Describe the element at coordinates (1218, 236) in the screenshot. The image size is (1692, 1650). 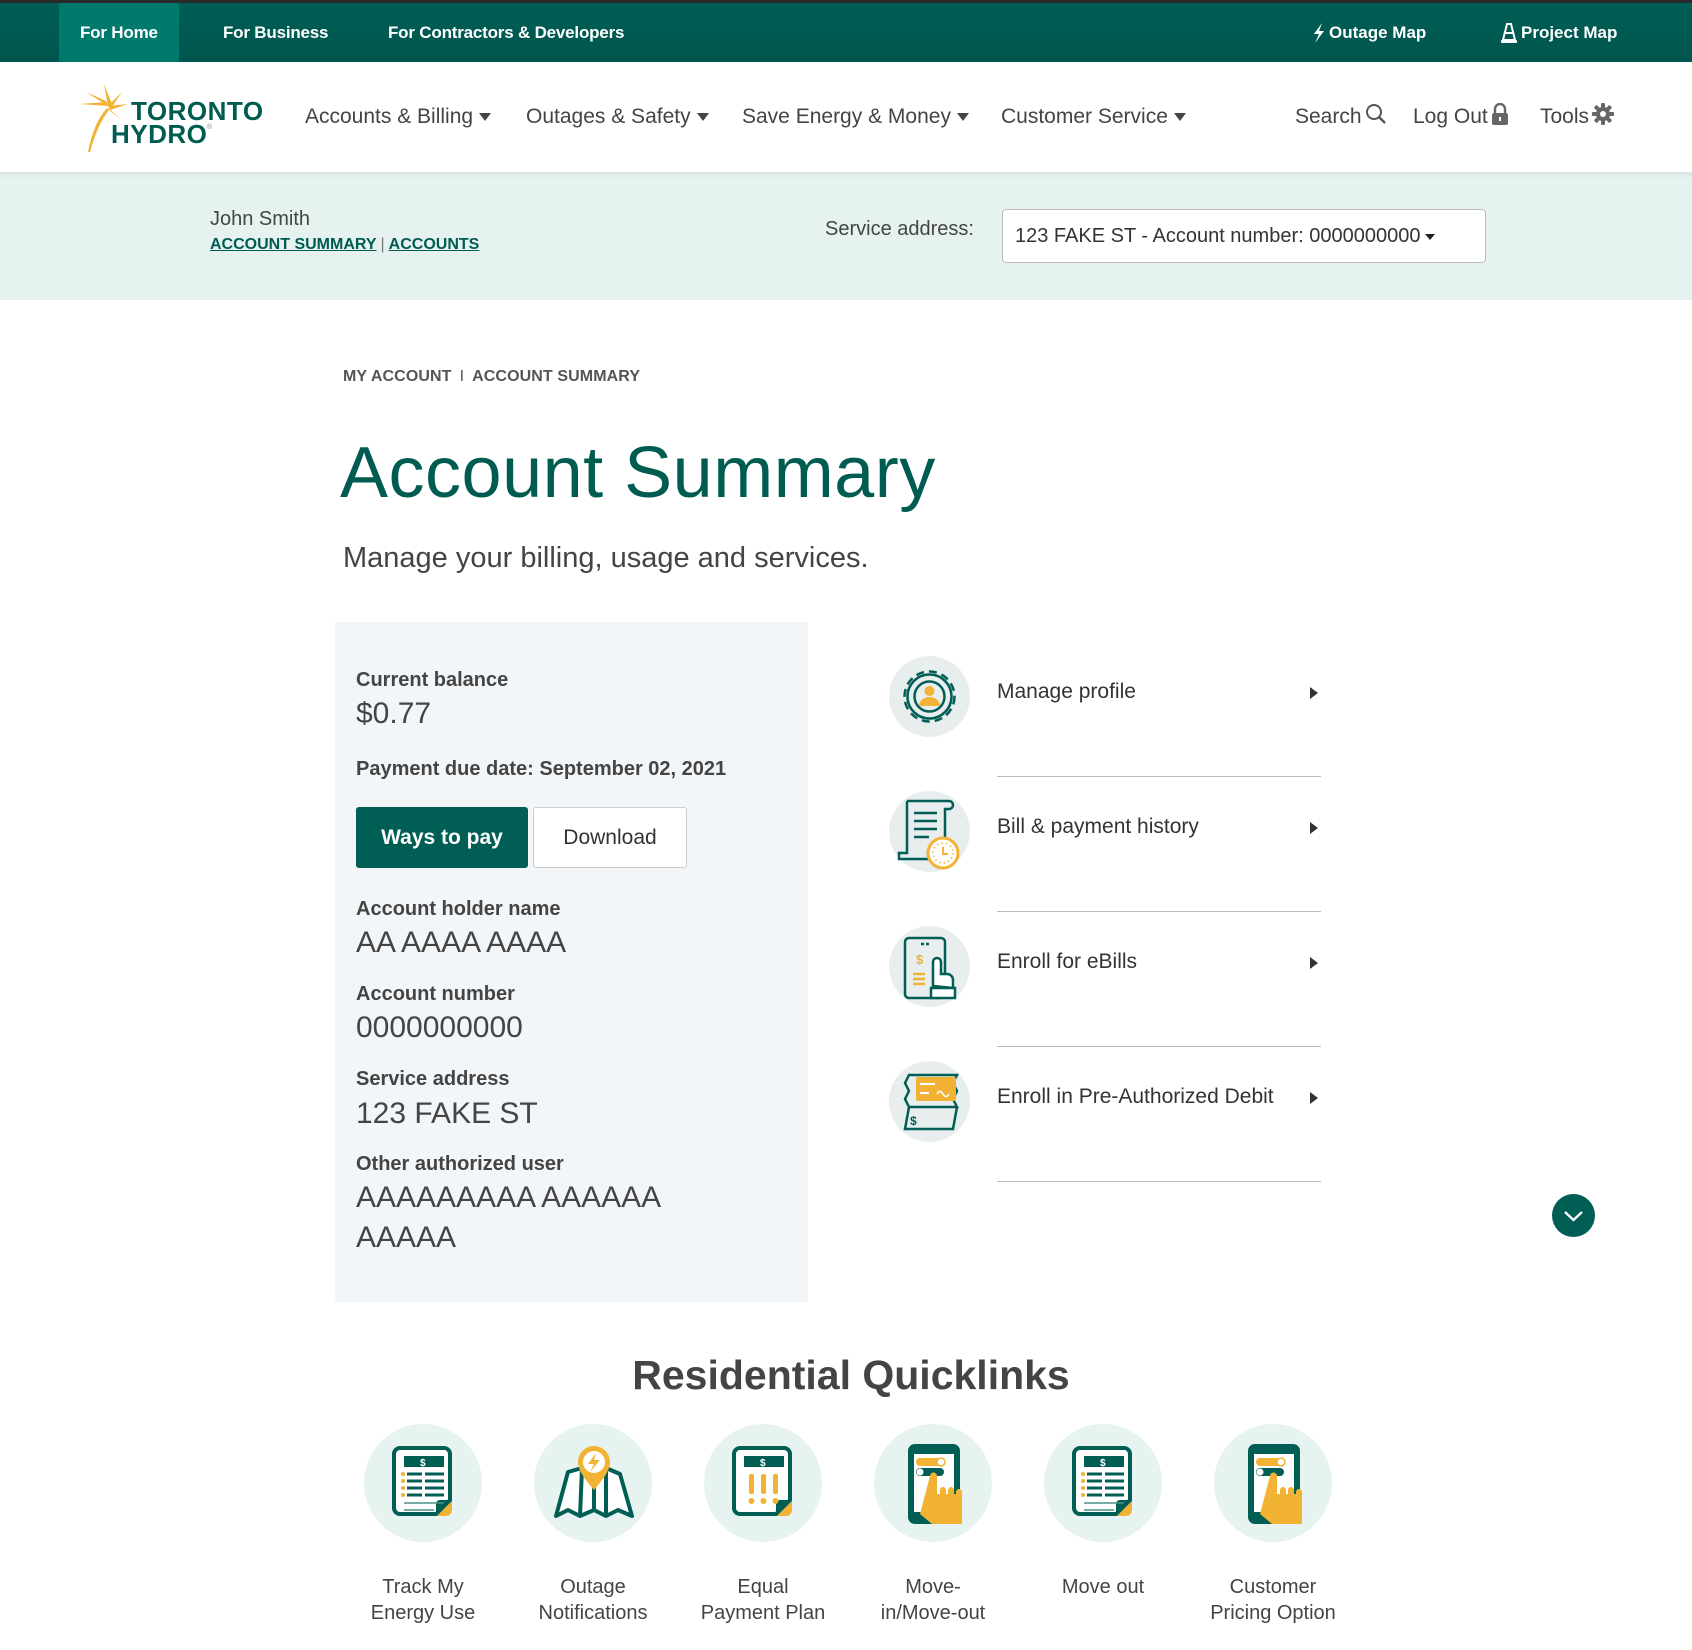
I see `service-address-selected: 123 FAKE ST - Account number: 0000000000` at that location.